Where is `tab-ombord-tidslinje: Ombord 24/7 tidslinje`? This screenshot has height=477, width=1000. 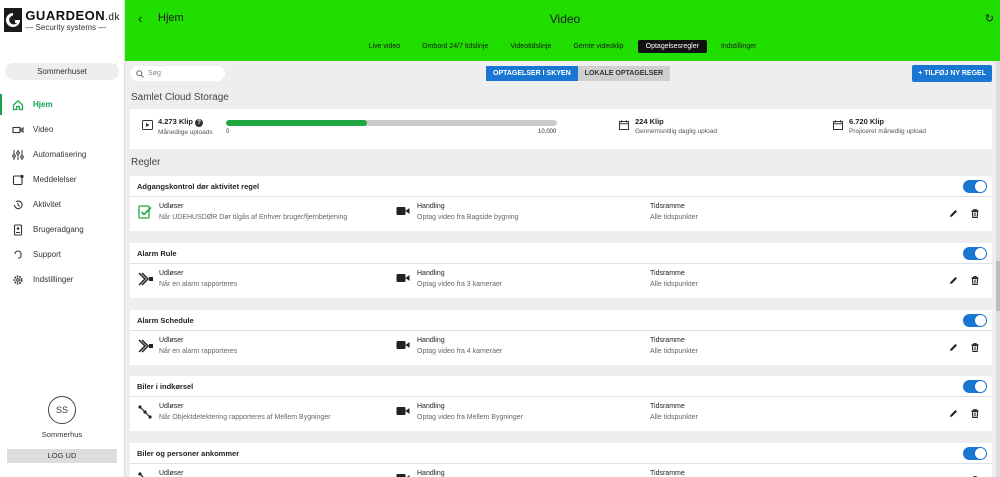
tab-ombord-tidslinje: Ombord 24/7 tidslinje is located at coordinates (455, 46).